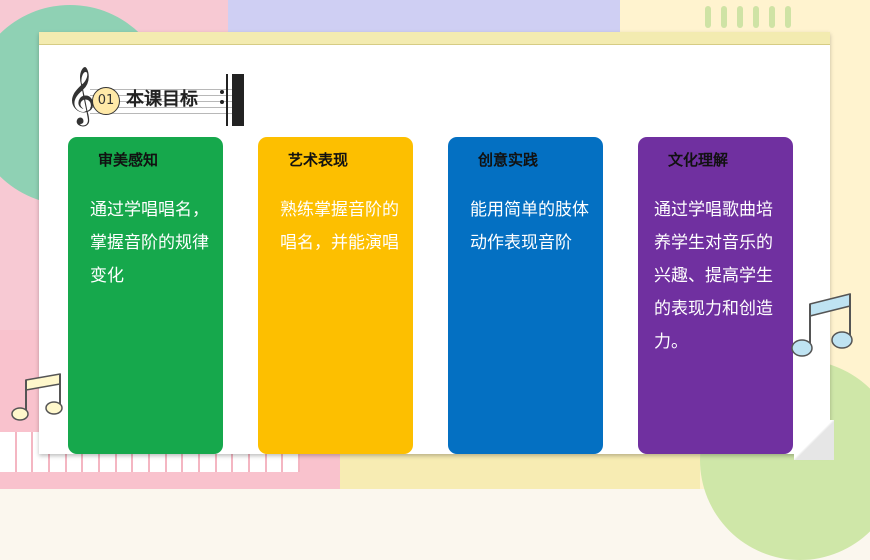  Describe the element at coordinates (335, 295) in the screenshot. I see `goal-card-art-expression: 艺术表现 熟练掌握音阶的唱名，并能演唱` at that location.